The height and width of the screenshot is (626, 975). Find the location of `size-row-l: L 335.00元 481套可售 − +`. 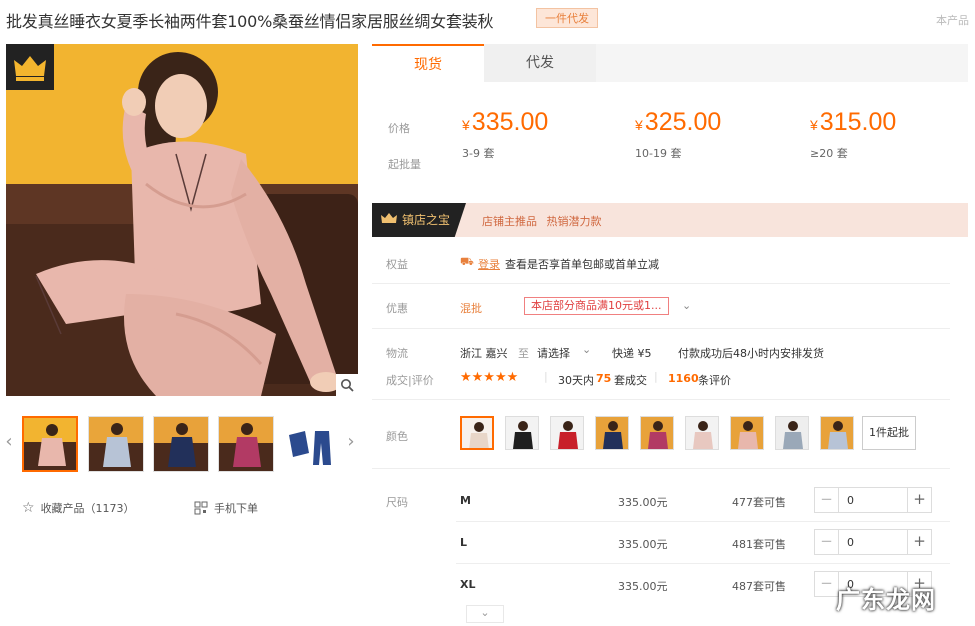

size-row-l: L 335.00元 481套可售 − + is located at coordinates (670, 544).